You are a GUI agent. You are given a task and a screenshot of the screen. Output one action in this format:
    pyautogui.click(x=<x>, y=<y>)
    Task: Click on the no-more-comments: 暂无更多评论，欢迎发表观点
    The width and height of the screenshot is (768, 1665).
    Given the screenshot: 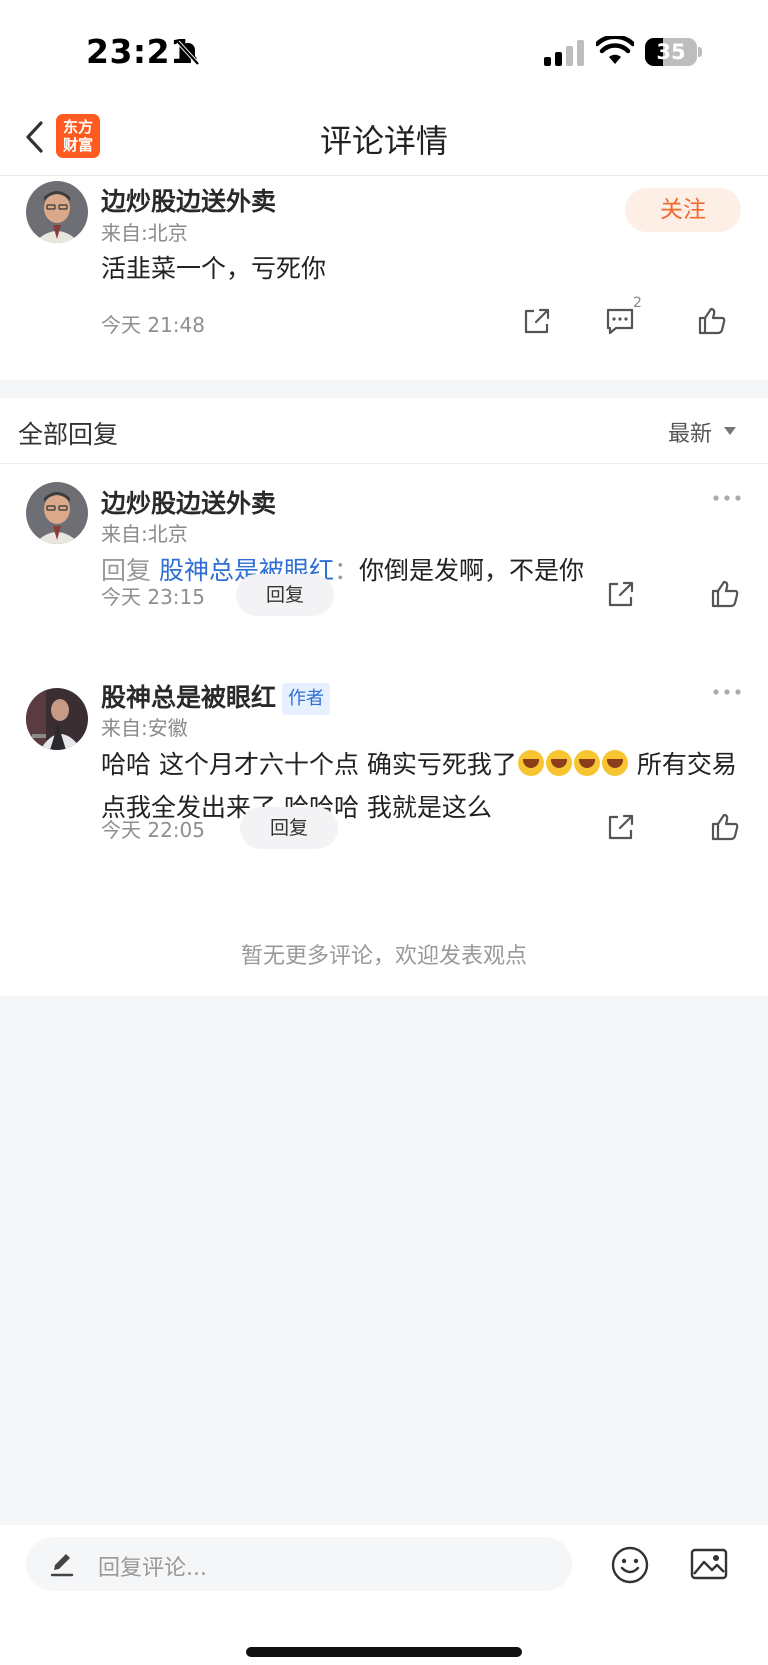 What is the action you would take?
    pyautogui.click(x=383, y=956)
    